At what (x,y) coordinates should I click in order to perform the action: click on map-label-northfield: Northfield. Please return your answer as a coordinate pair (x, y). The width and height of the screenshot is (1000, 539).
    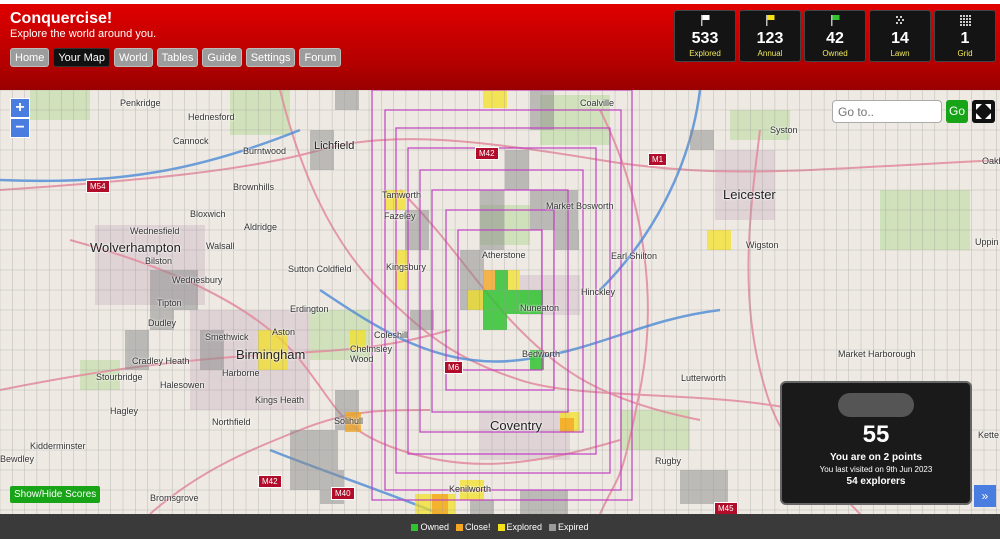
    Looking at the image, I should click on (231, 422).